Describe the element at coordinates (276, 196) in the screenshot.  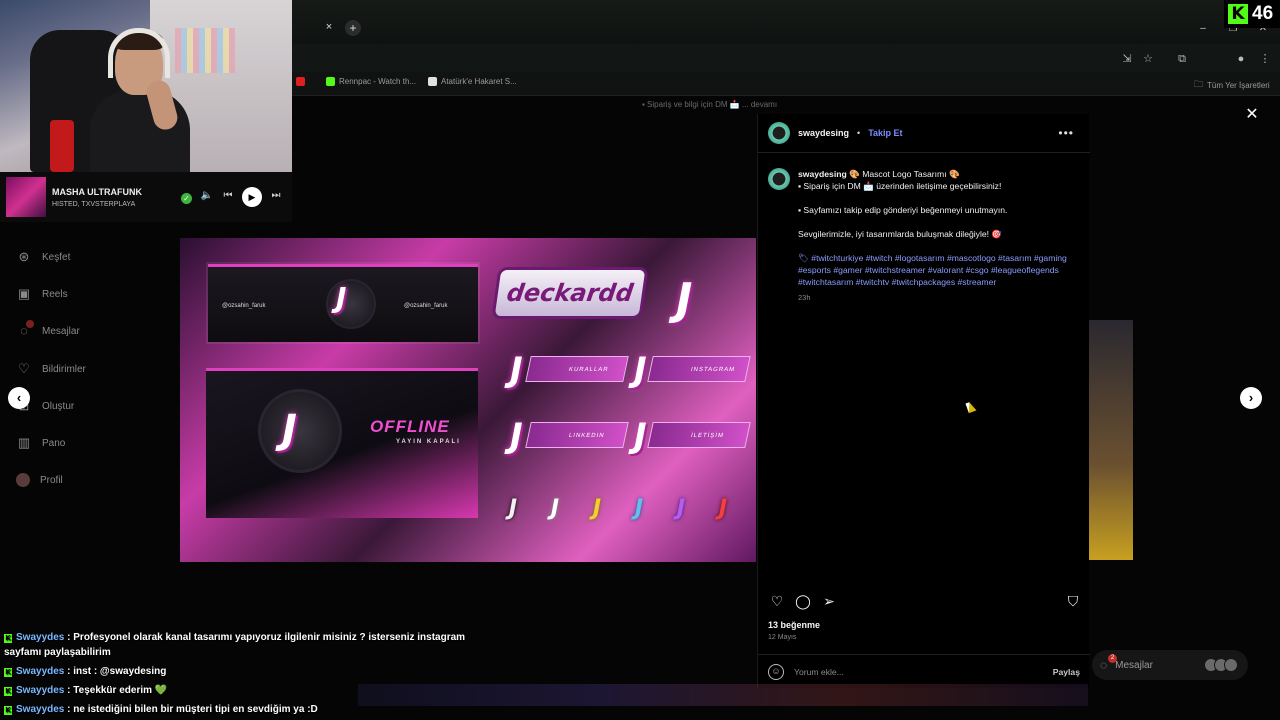
I see `next-track-icon: ⏭` at that location.